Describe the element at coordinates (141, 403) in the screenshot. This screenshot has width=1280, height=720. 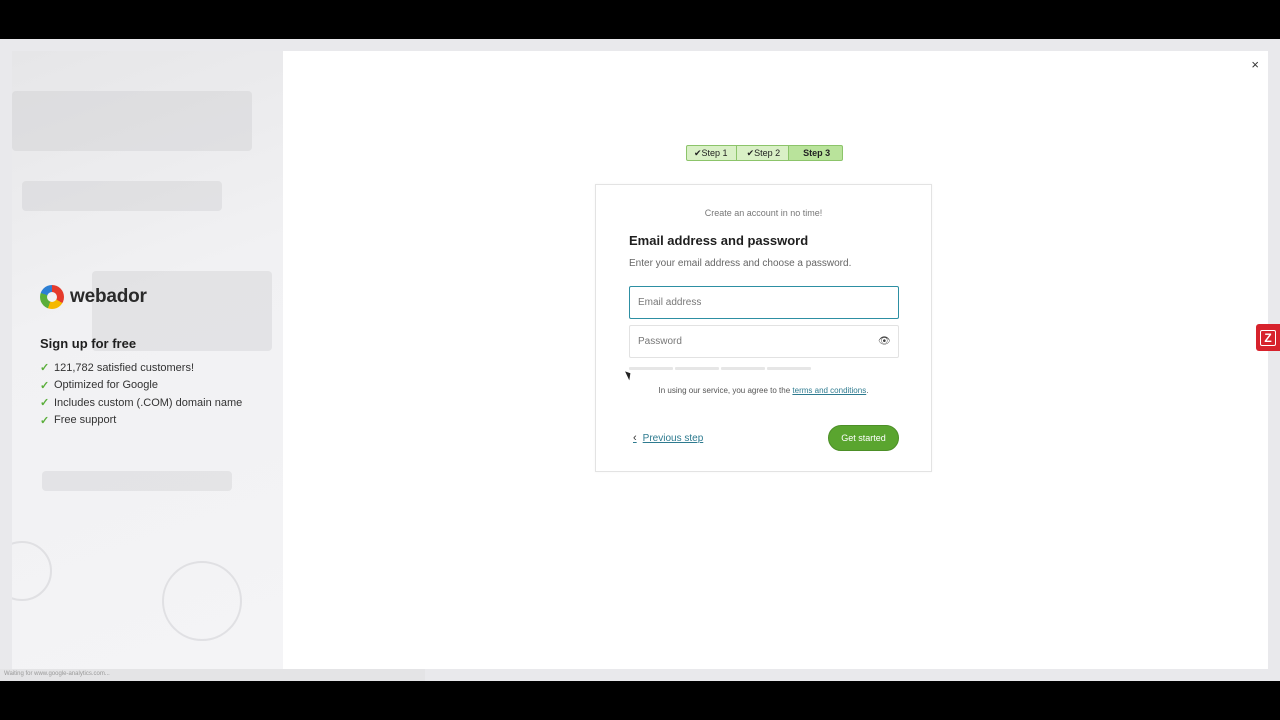
I see `feature-item: ✓ Includes custom (.COM) domain name` at that location.